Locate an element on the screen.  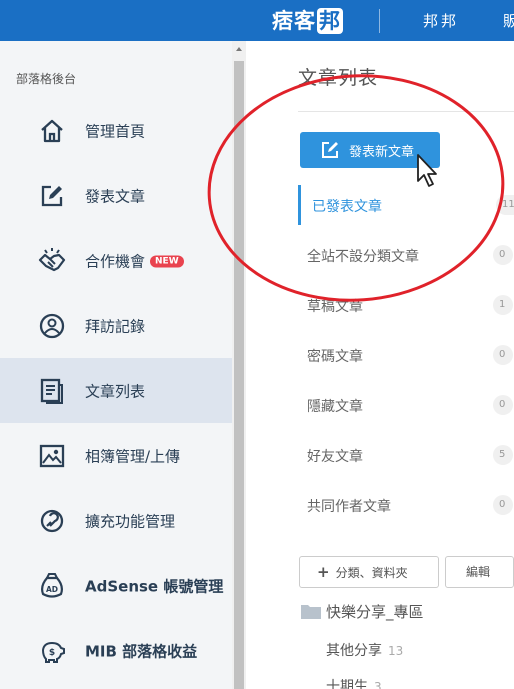
category-count: 5 is located at coordinates (503, 455).